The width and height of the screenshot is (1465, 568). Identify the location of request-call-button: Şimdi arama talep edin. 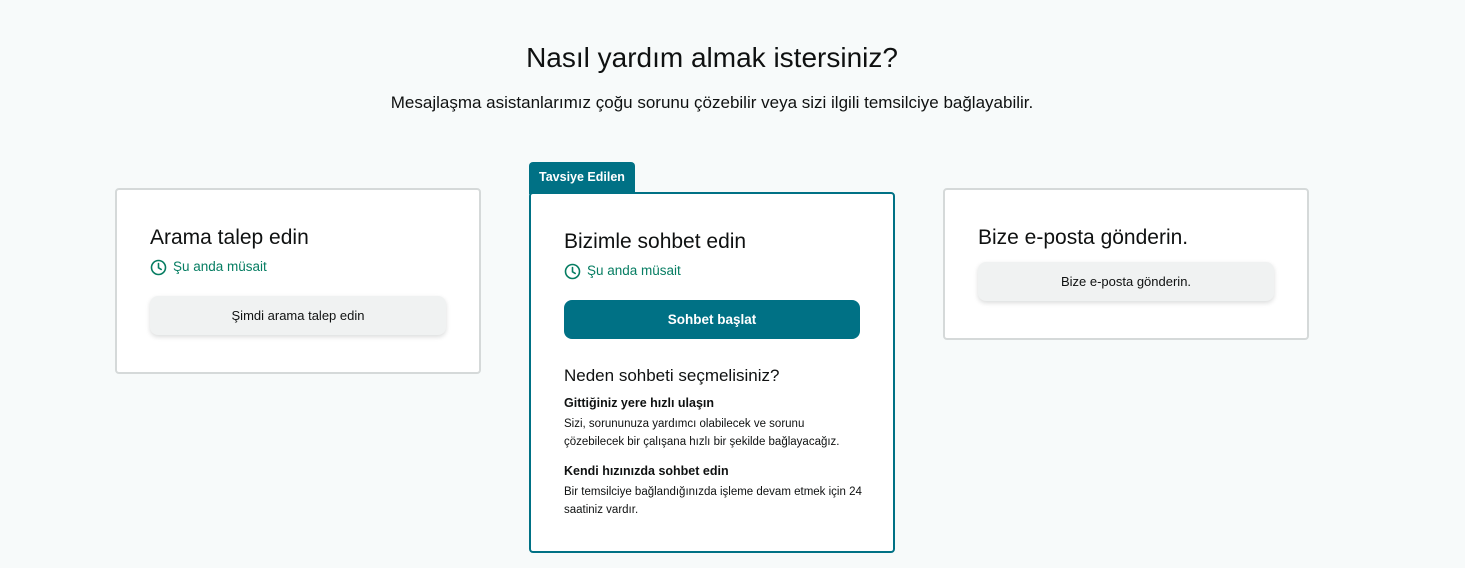
(298, 315).